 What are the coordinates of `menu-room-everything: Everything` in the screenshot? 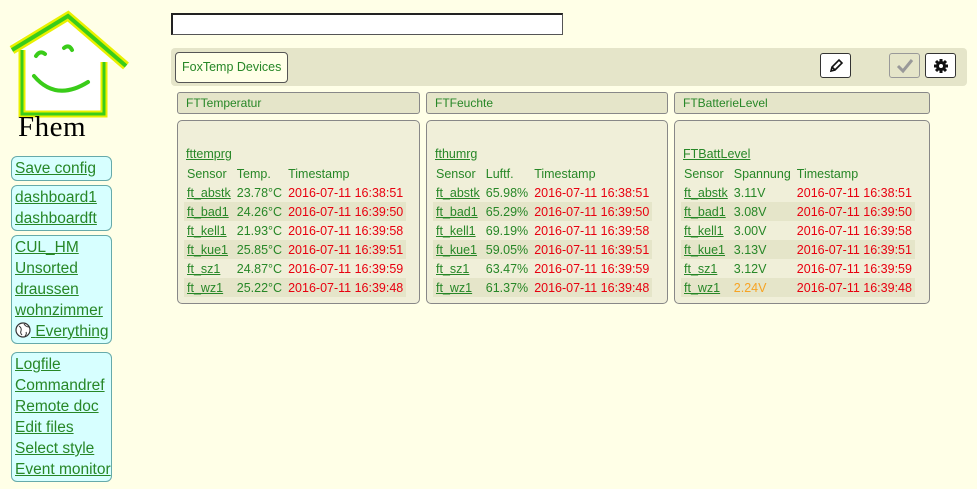 It's located at (62, 331).